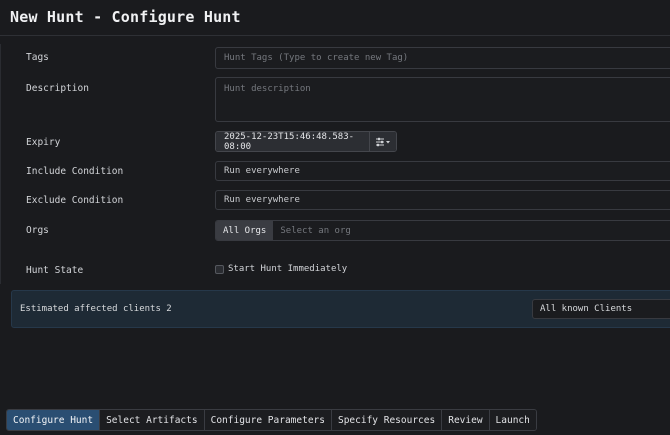 Image resolution: width=670 pixels, height=435 pixels. What do you see at coordinates (43, 142) in the screenshot?
I see `expiry-label: Expiry` at bounding box center [43, 142].